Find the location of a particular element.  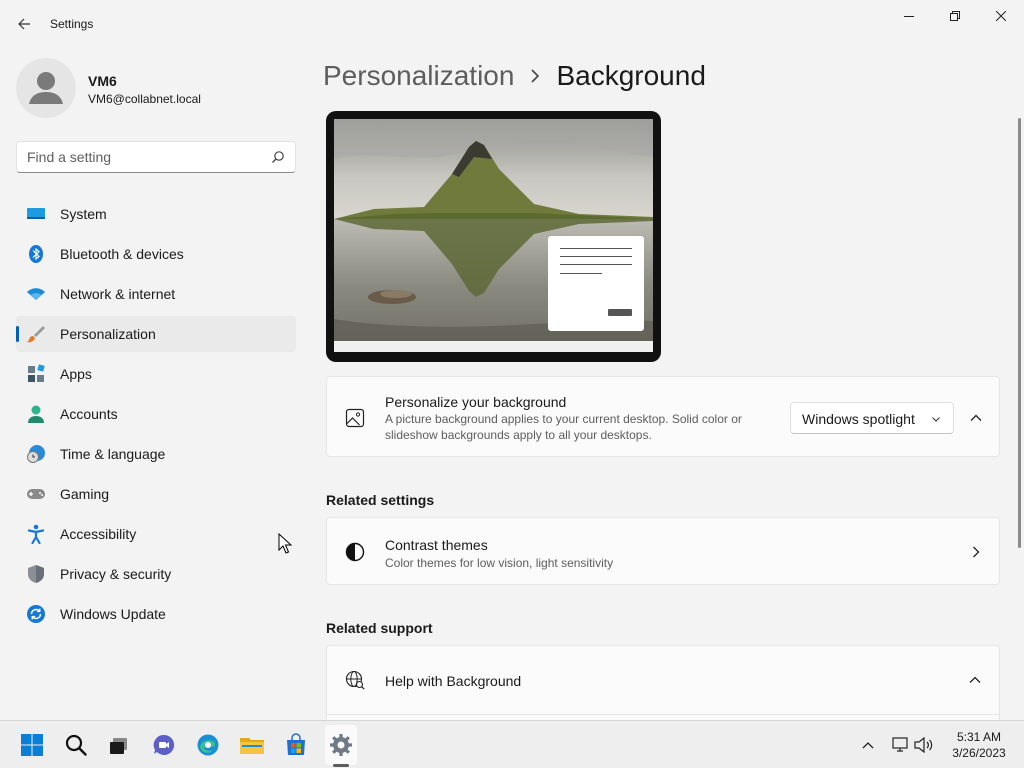

contrast-icon is located at coordinates (355, 552).